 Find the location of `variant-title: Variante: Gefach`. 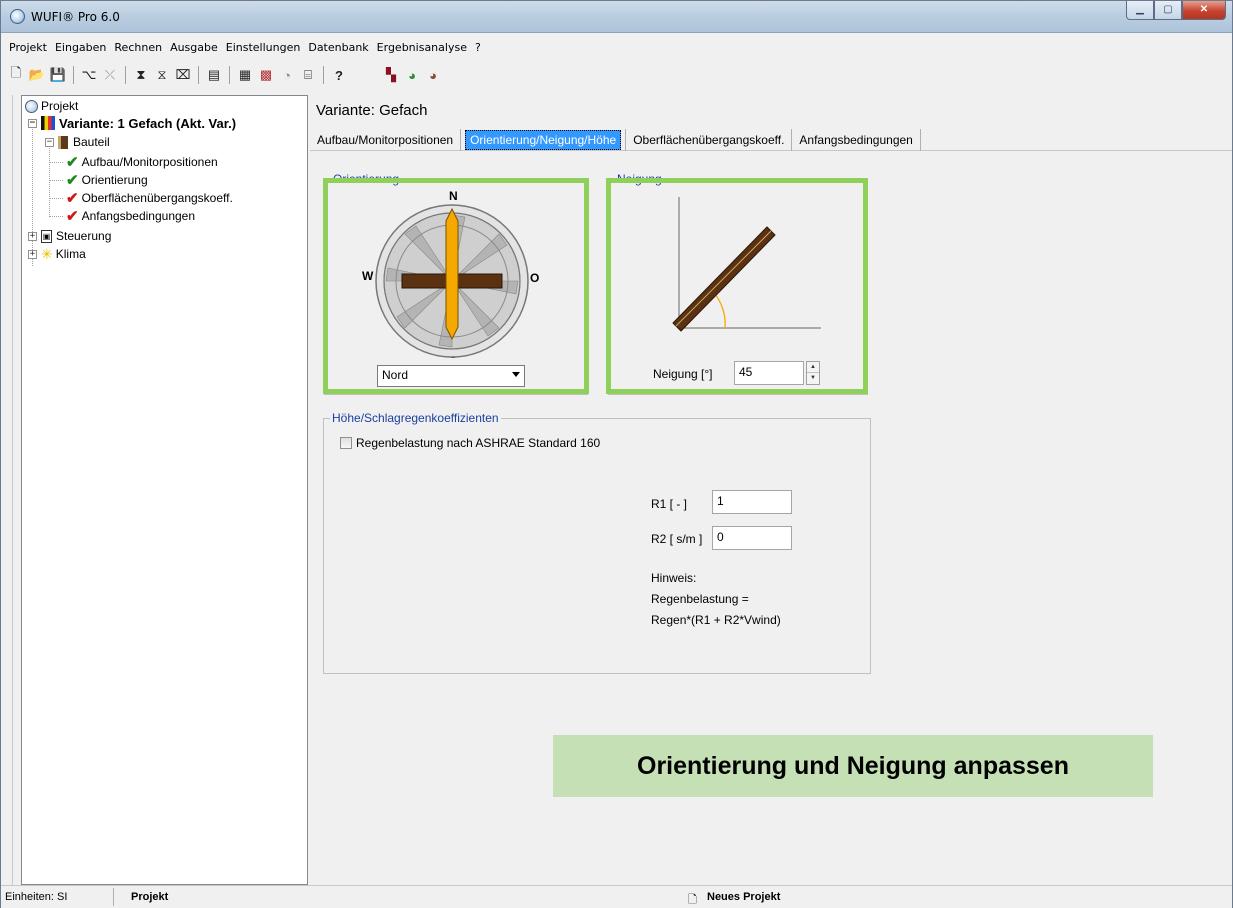

variant-title: Variante: Gefach is located at coordinates (372, 110).